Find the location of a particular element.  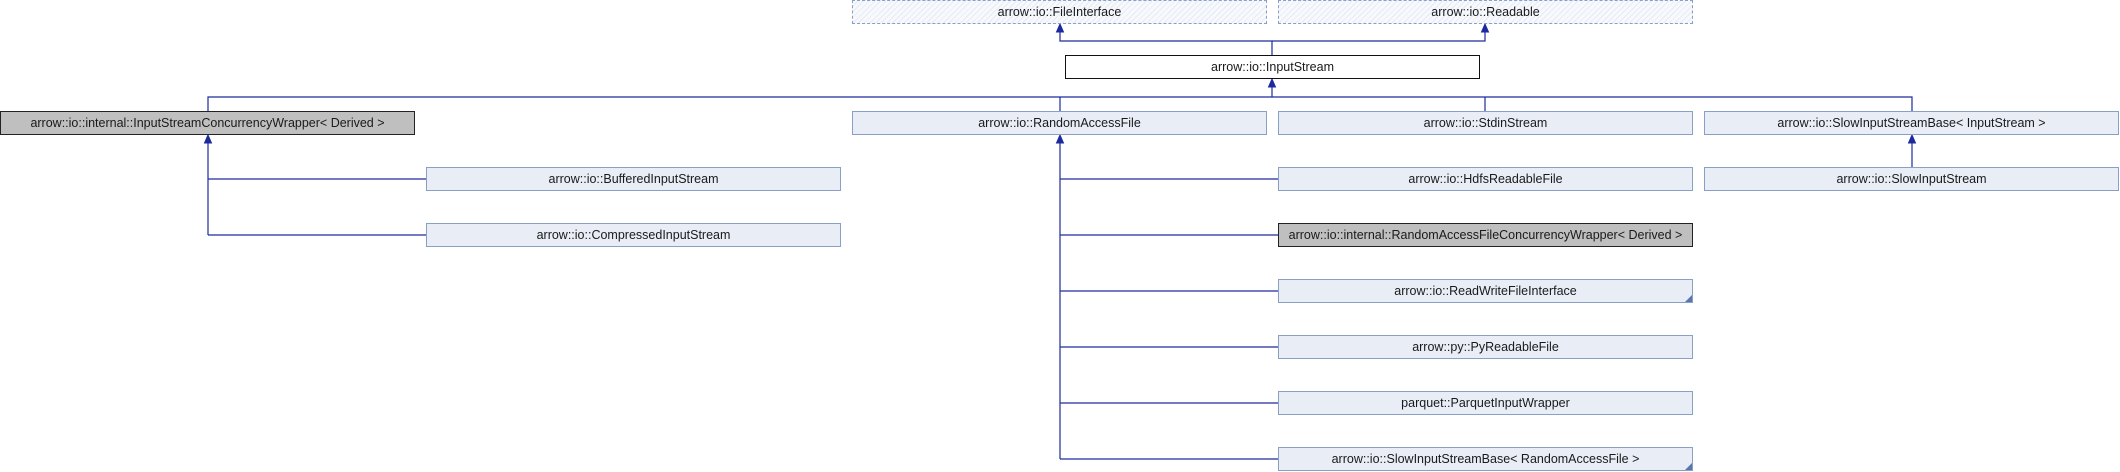

node-label: arrow::py::PyReadableFile is located at coordinates (1485, 347).